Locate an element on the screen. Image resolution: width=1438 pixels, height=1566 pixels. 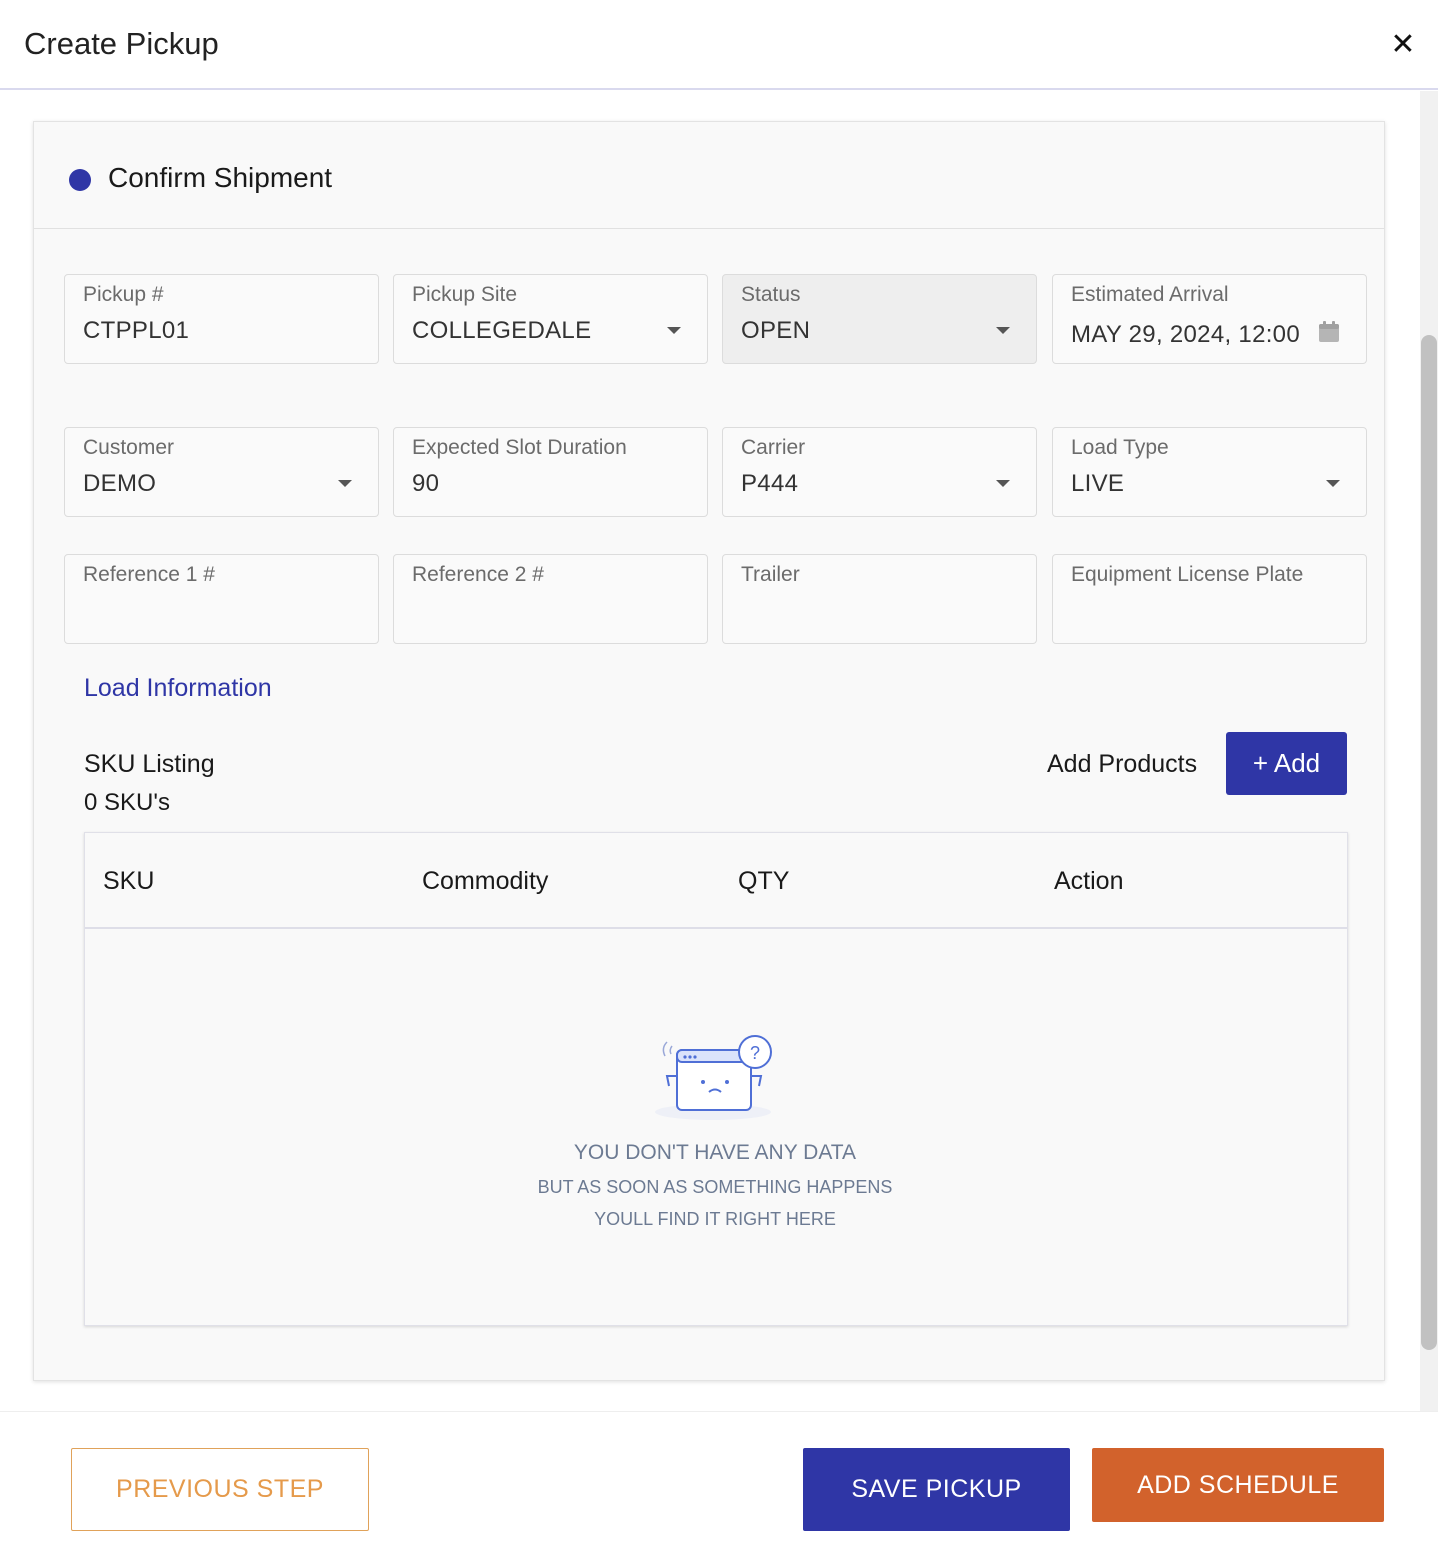
column-header-qty: QTY is located at coordinates (764, 881).